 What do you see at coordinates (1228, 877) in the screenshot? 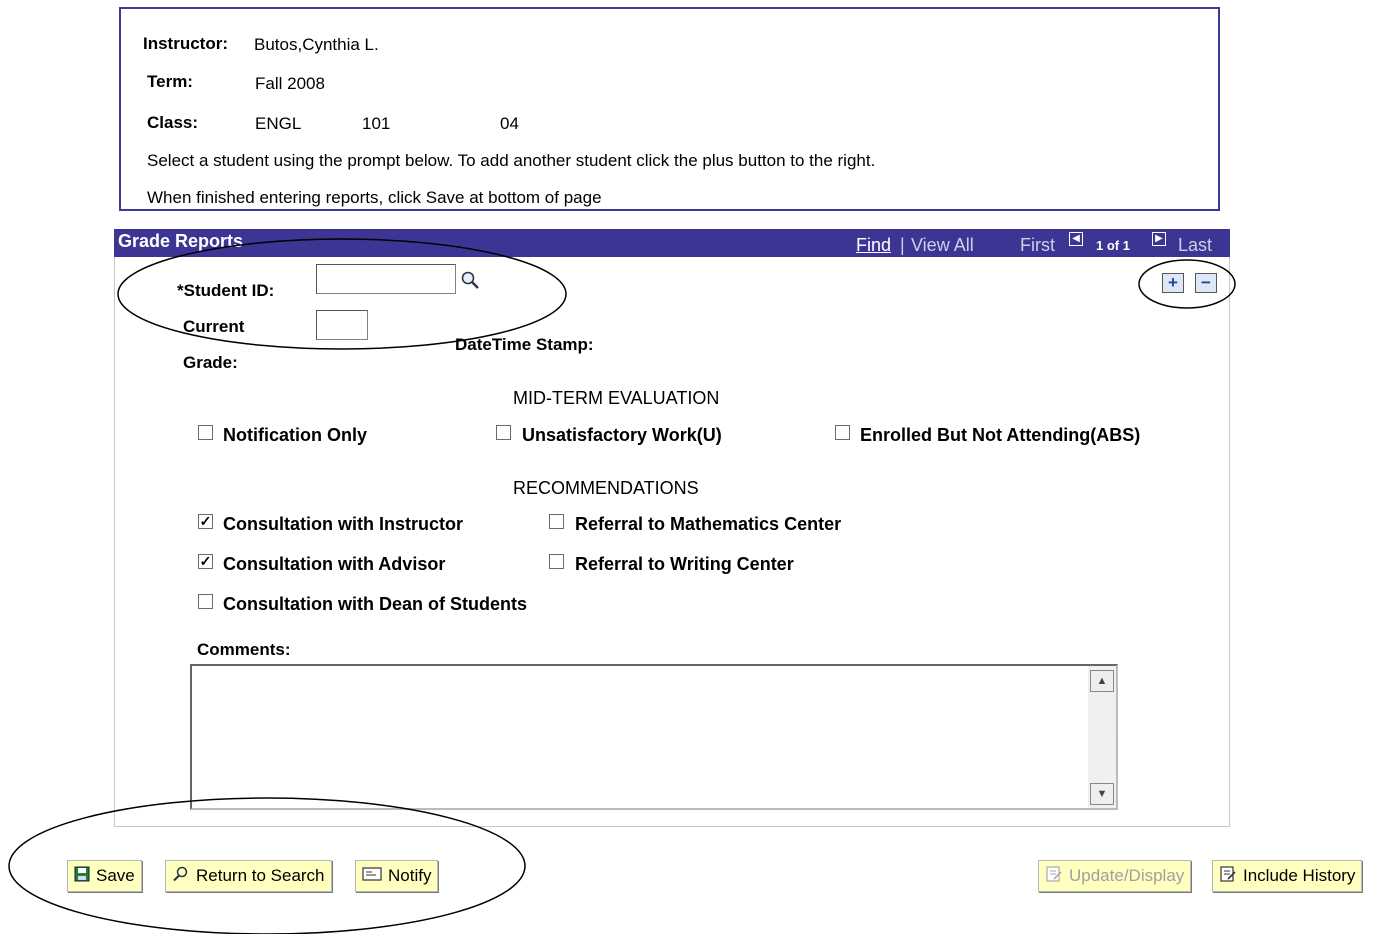
I see `history-icon` at bounding box center [1228, 877].